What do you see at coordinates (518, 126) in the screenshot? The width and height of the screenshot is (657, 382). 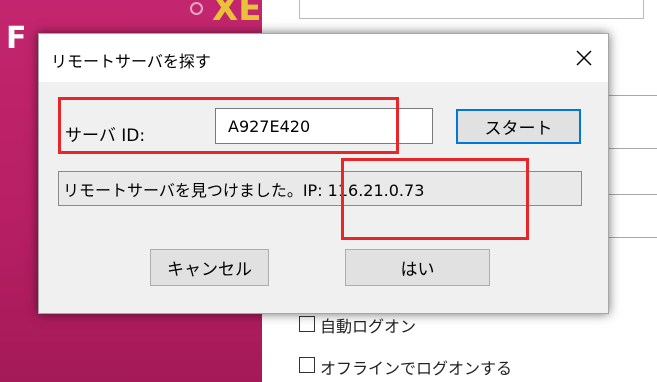 I see `start-button: スタート` at bounding box center [518, 126].